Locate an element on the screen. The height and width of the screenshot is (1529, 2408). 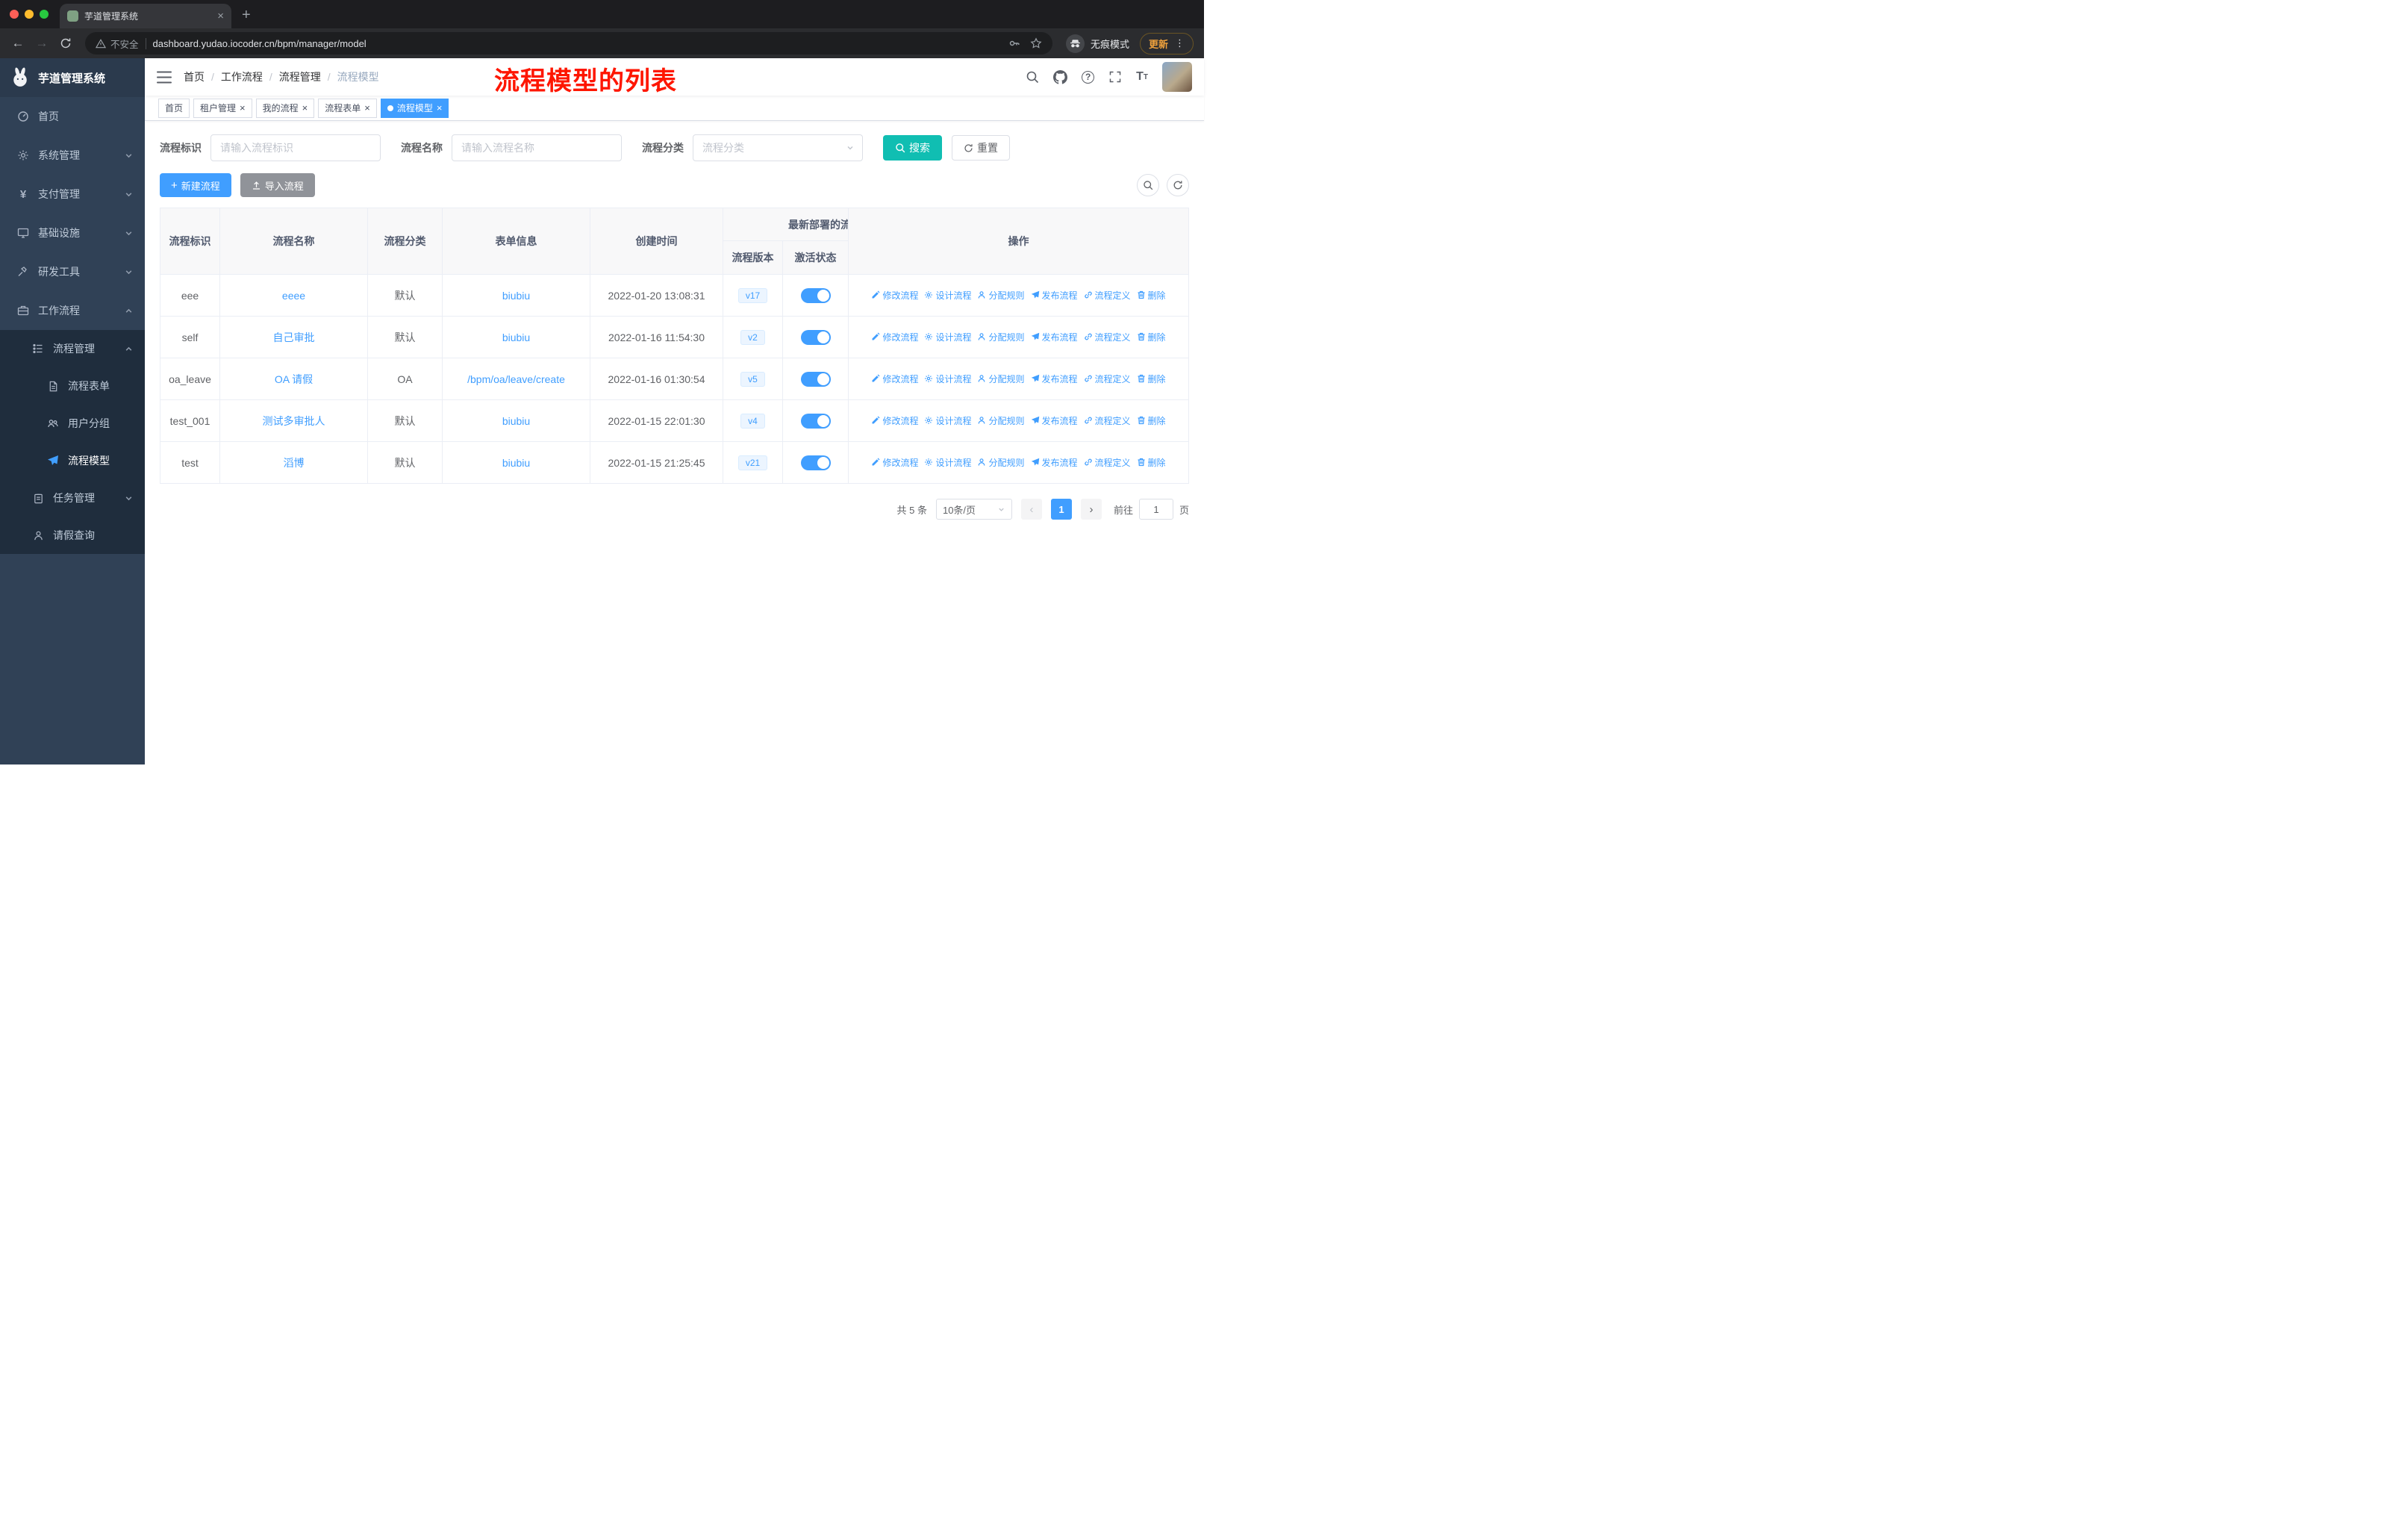
close-window-button is located at coordinates (14, 15).